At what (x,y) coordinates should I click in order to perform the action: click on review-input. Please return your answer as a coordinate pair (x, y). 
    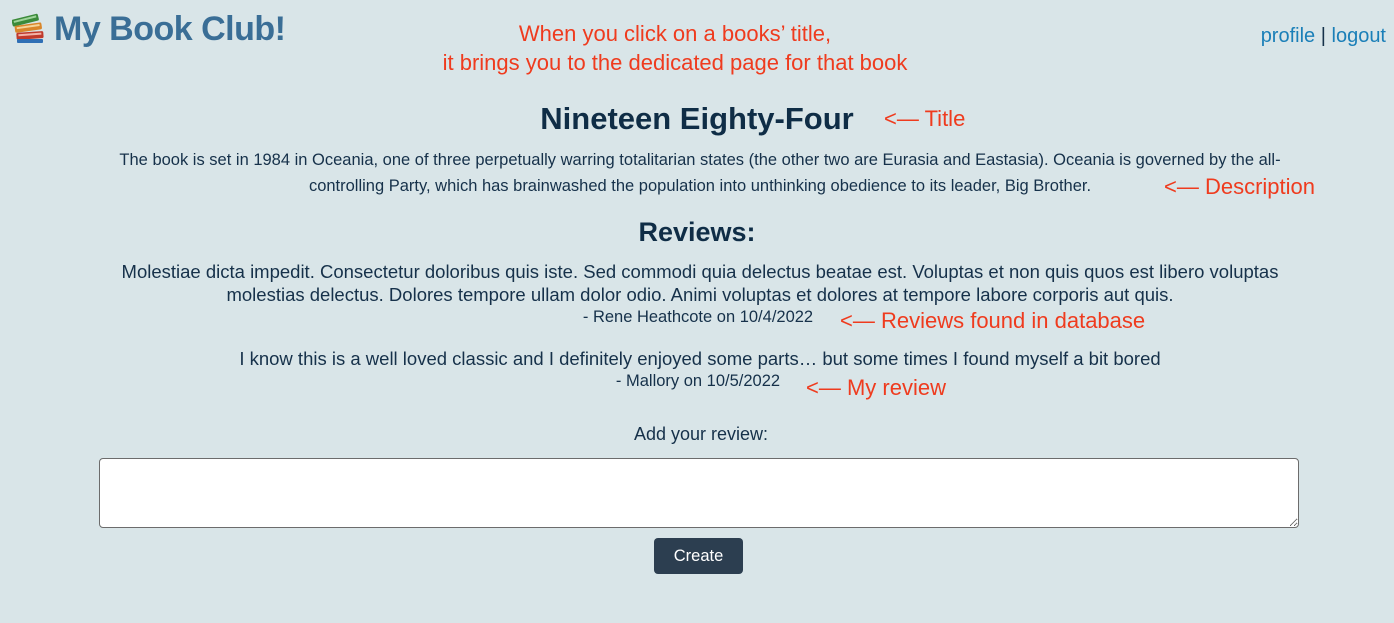
    Looking at the image, I should click on (699, 493).